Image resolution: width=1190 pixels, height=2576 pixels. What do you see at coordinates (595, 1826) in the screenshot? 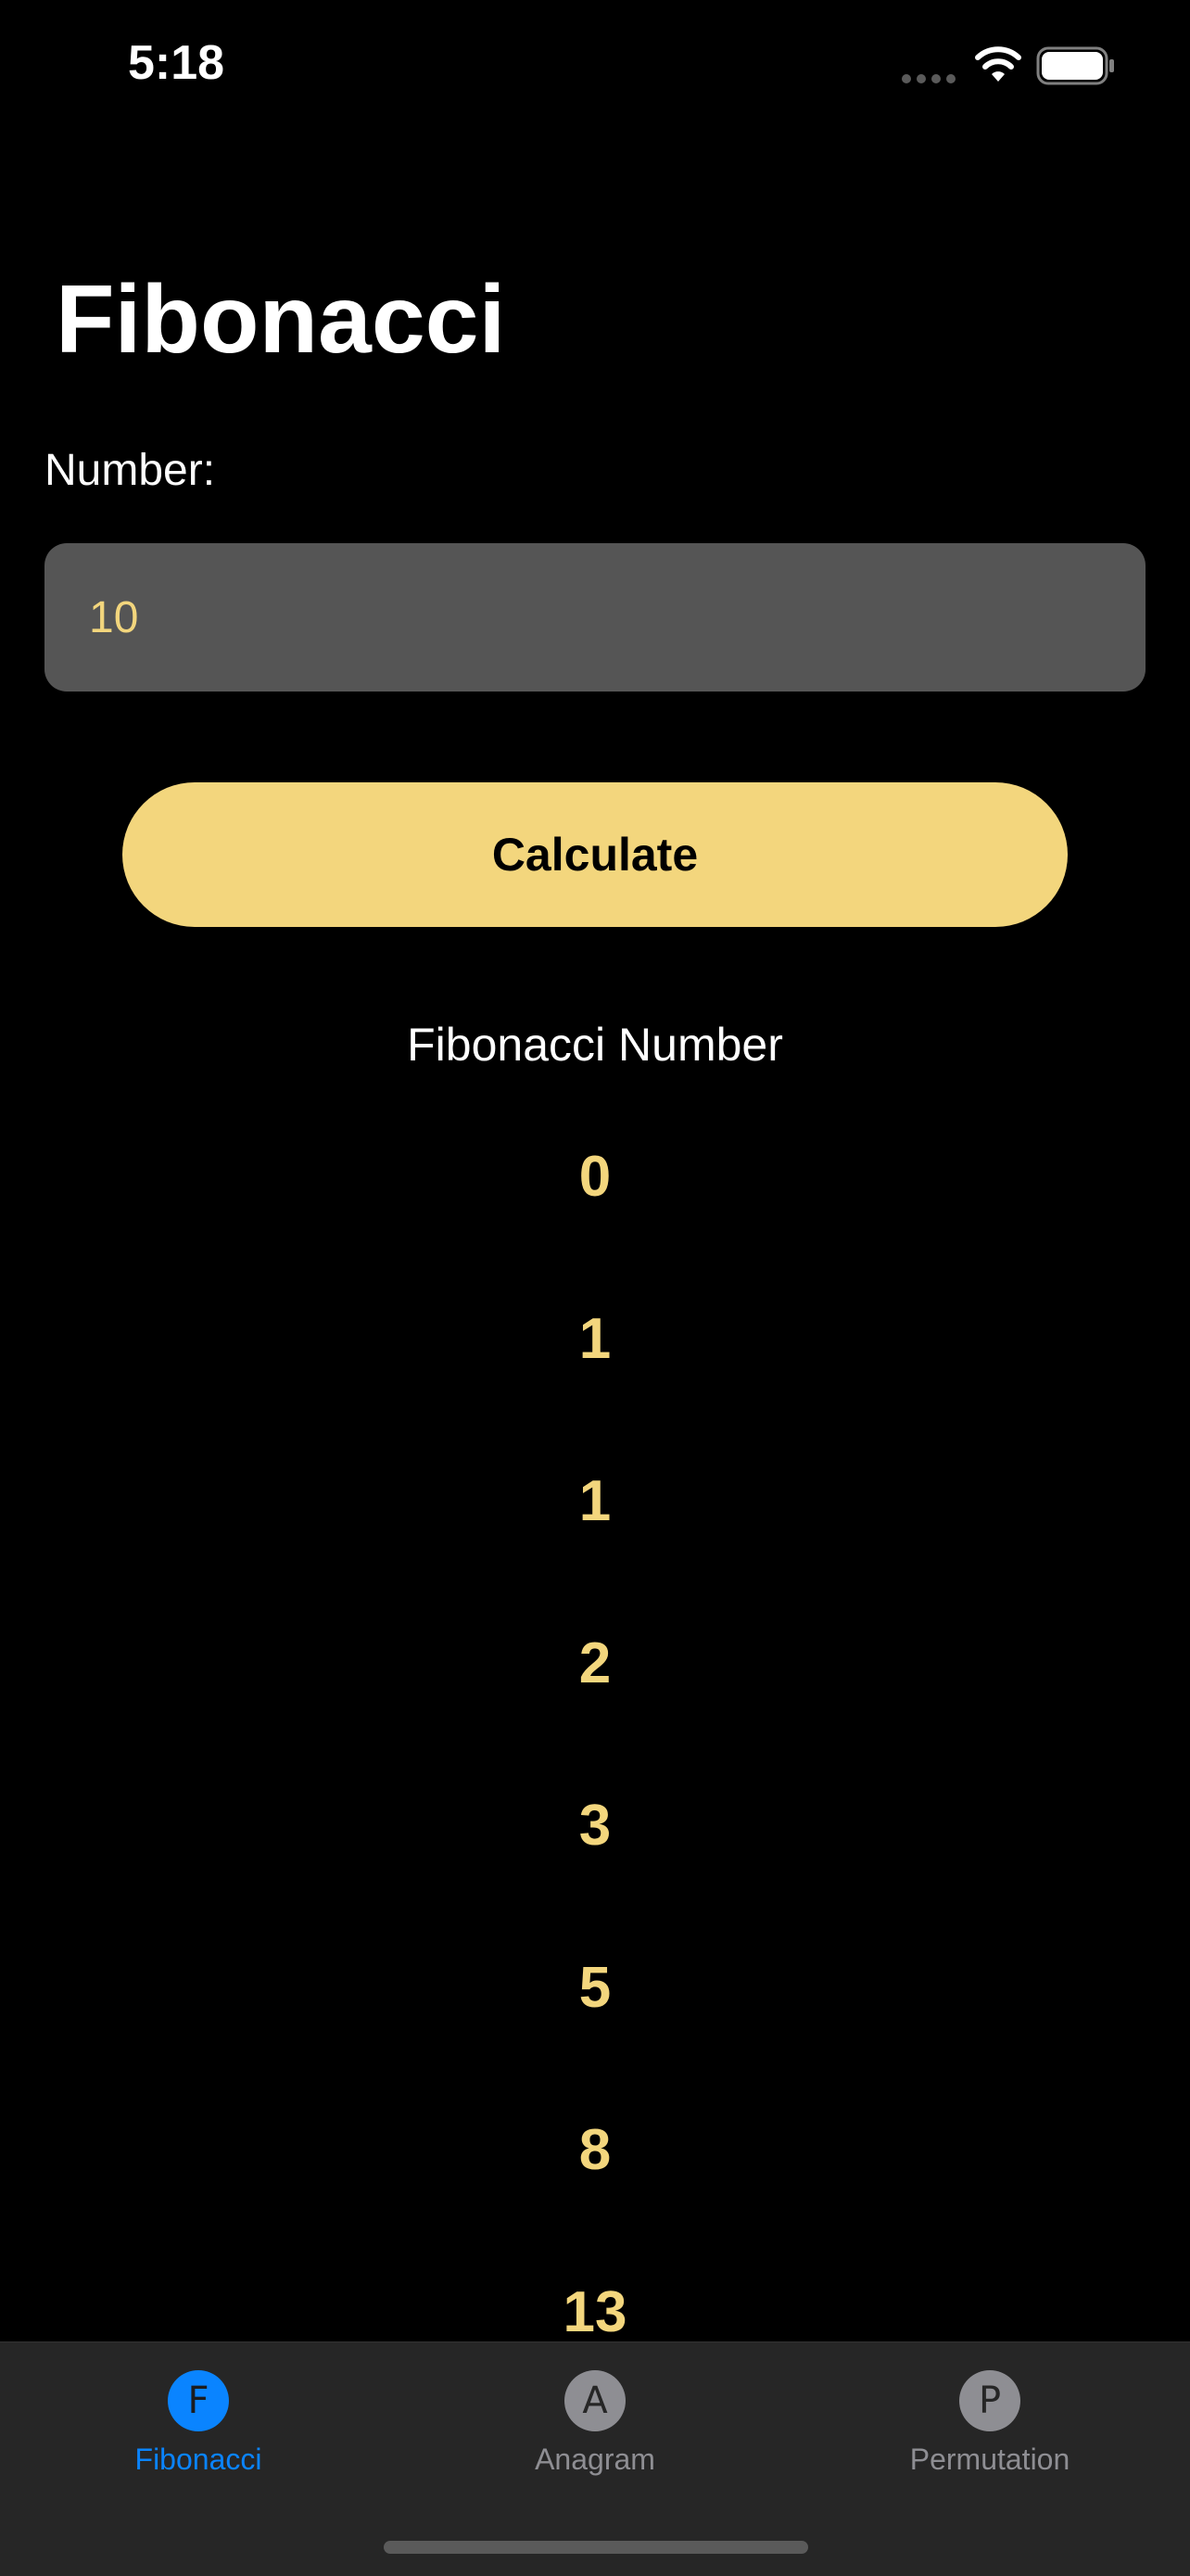
I see `list-item: 3` at bounding box center [595, 1826].